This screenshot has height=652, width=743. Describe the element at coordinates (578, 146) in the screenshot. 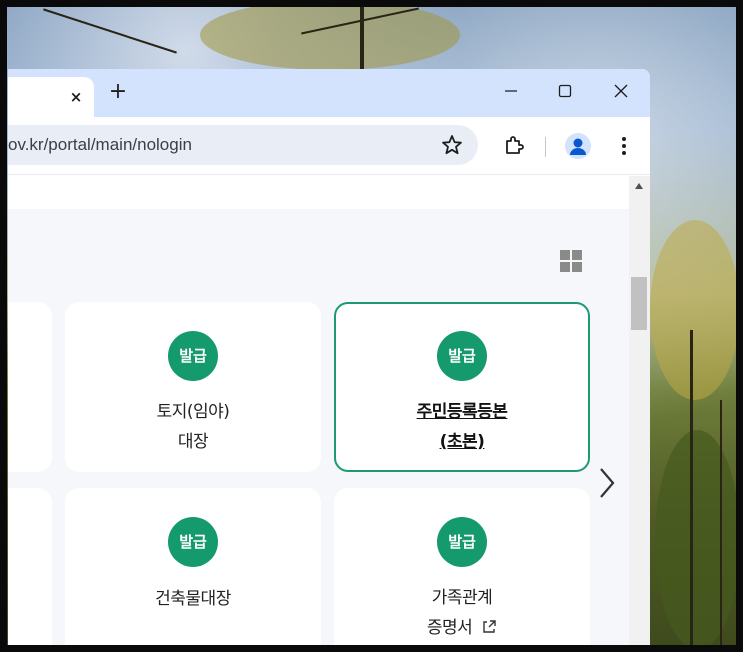

I see `profile-avatar-icon` at that location.